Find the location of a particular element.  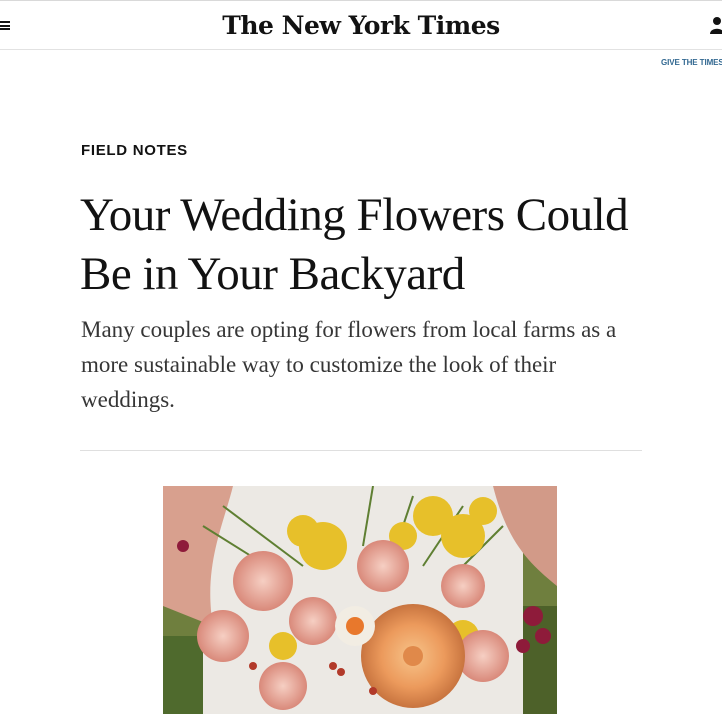

give-the-times-link: GIVE THE TIMES is located at coordinates (691, 62).